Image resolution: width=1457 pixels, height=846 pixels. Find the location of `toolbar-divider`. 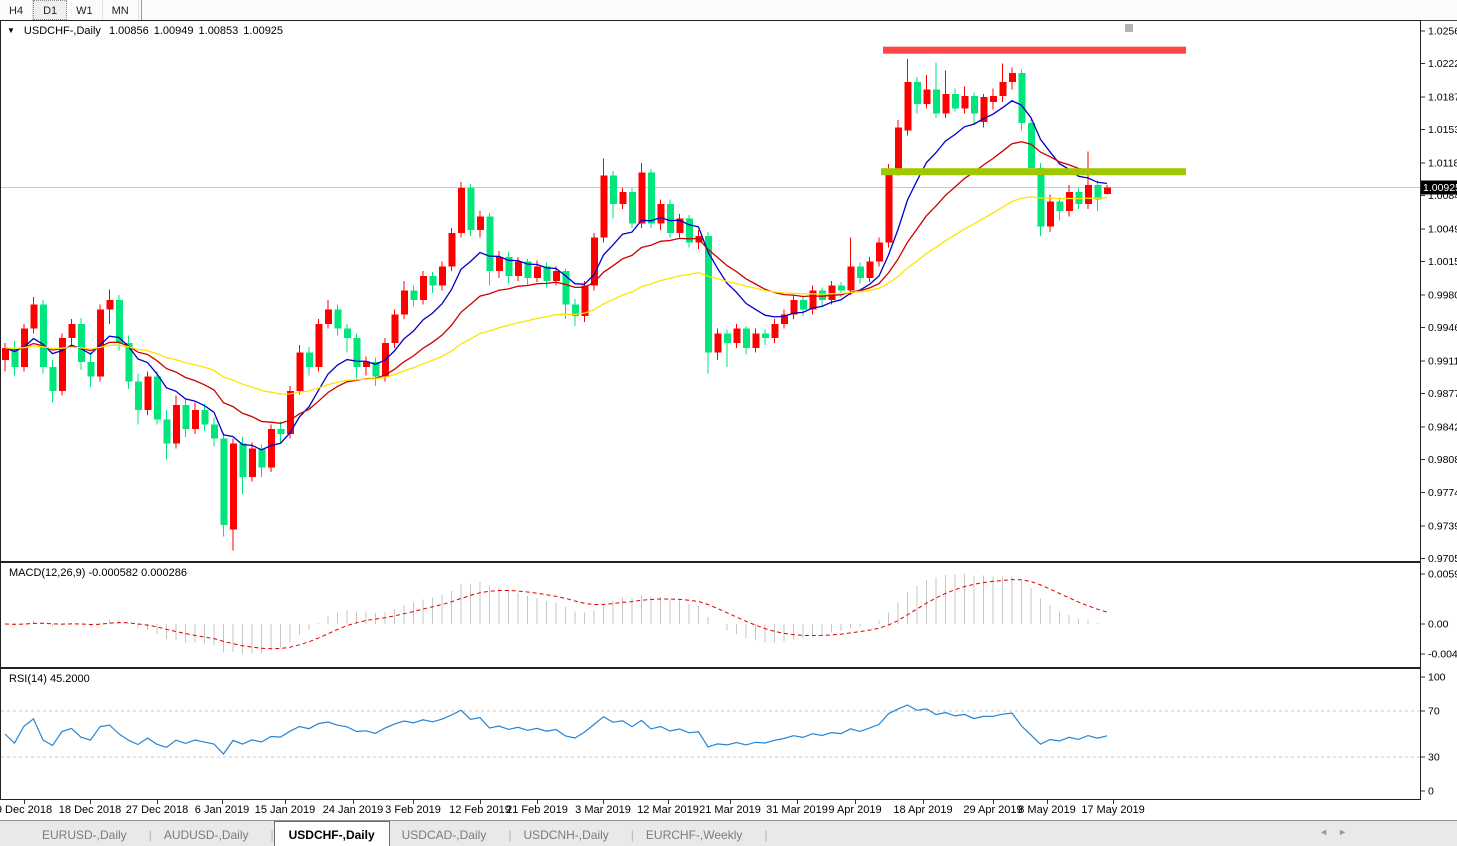

toolbar-divider is located at coordinates (141, 10).